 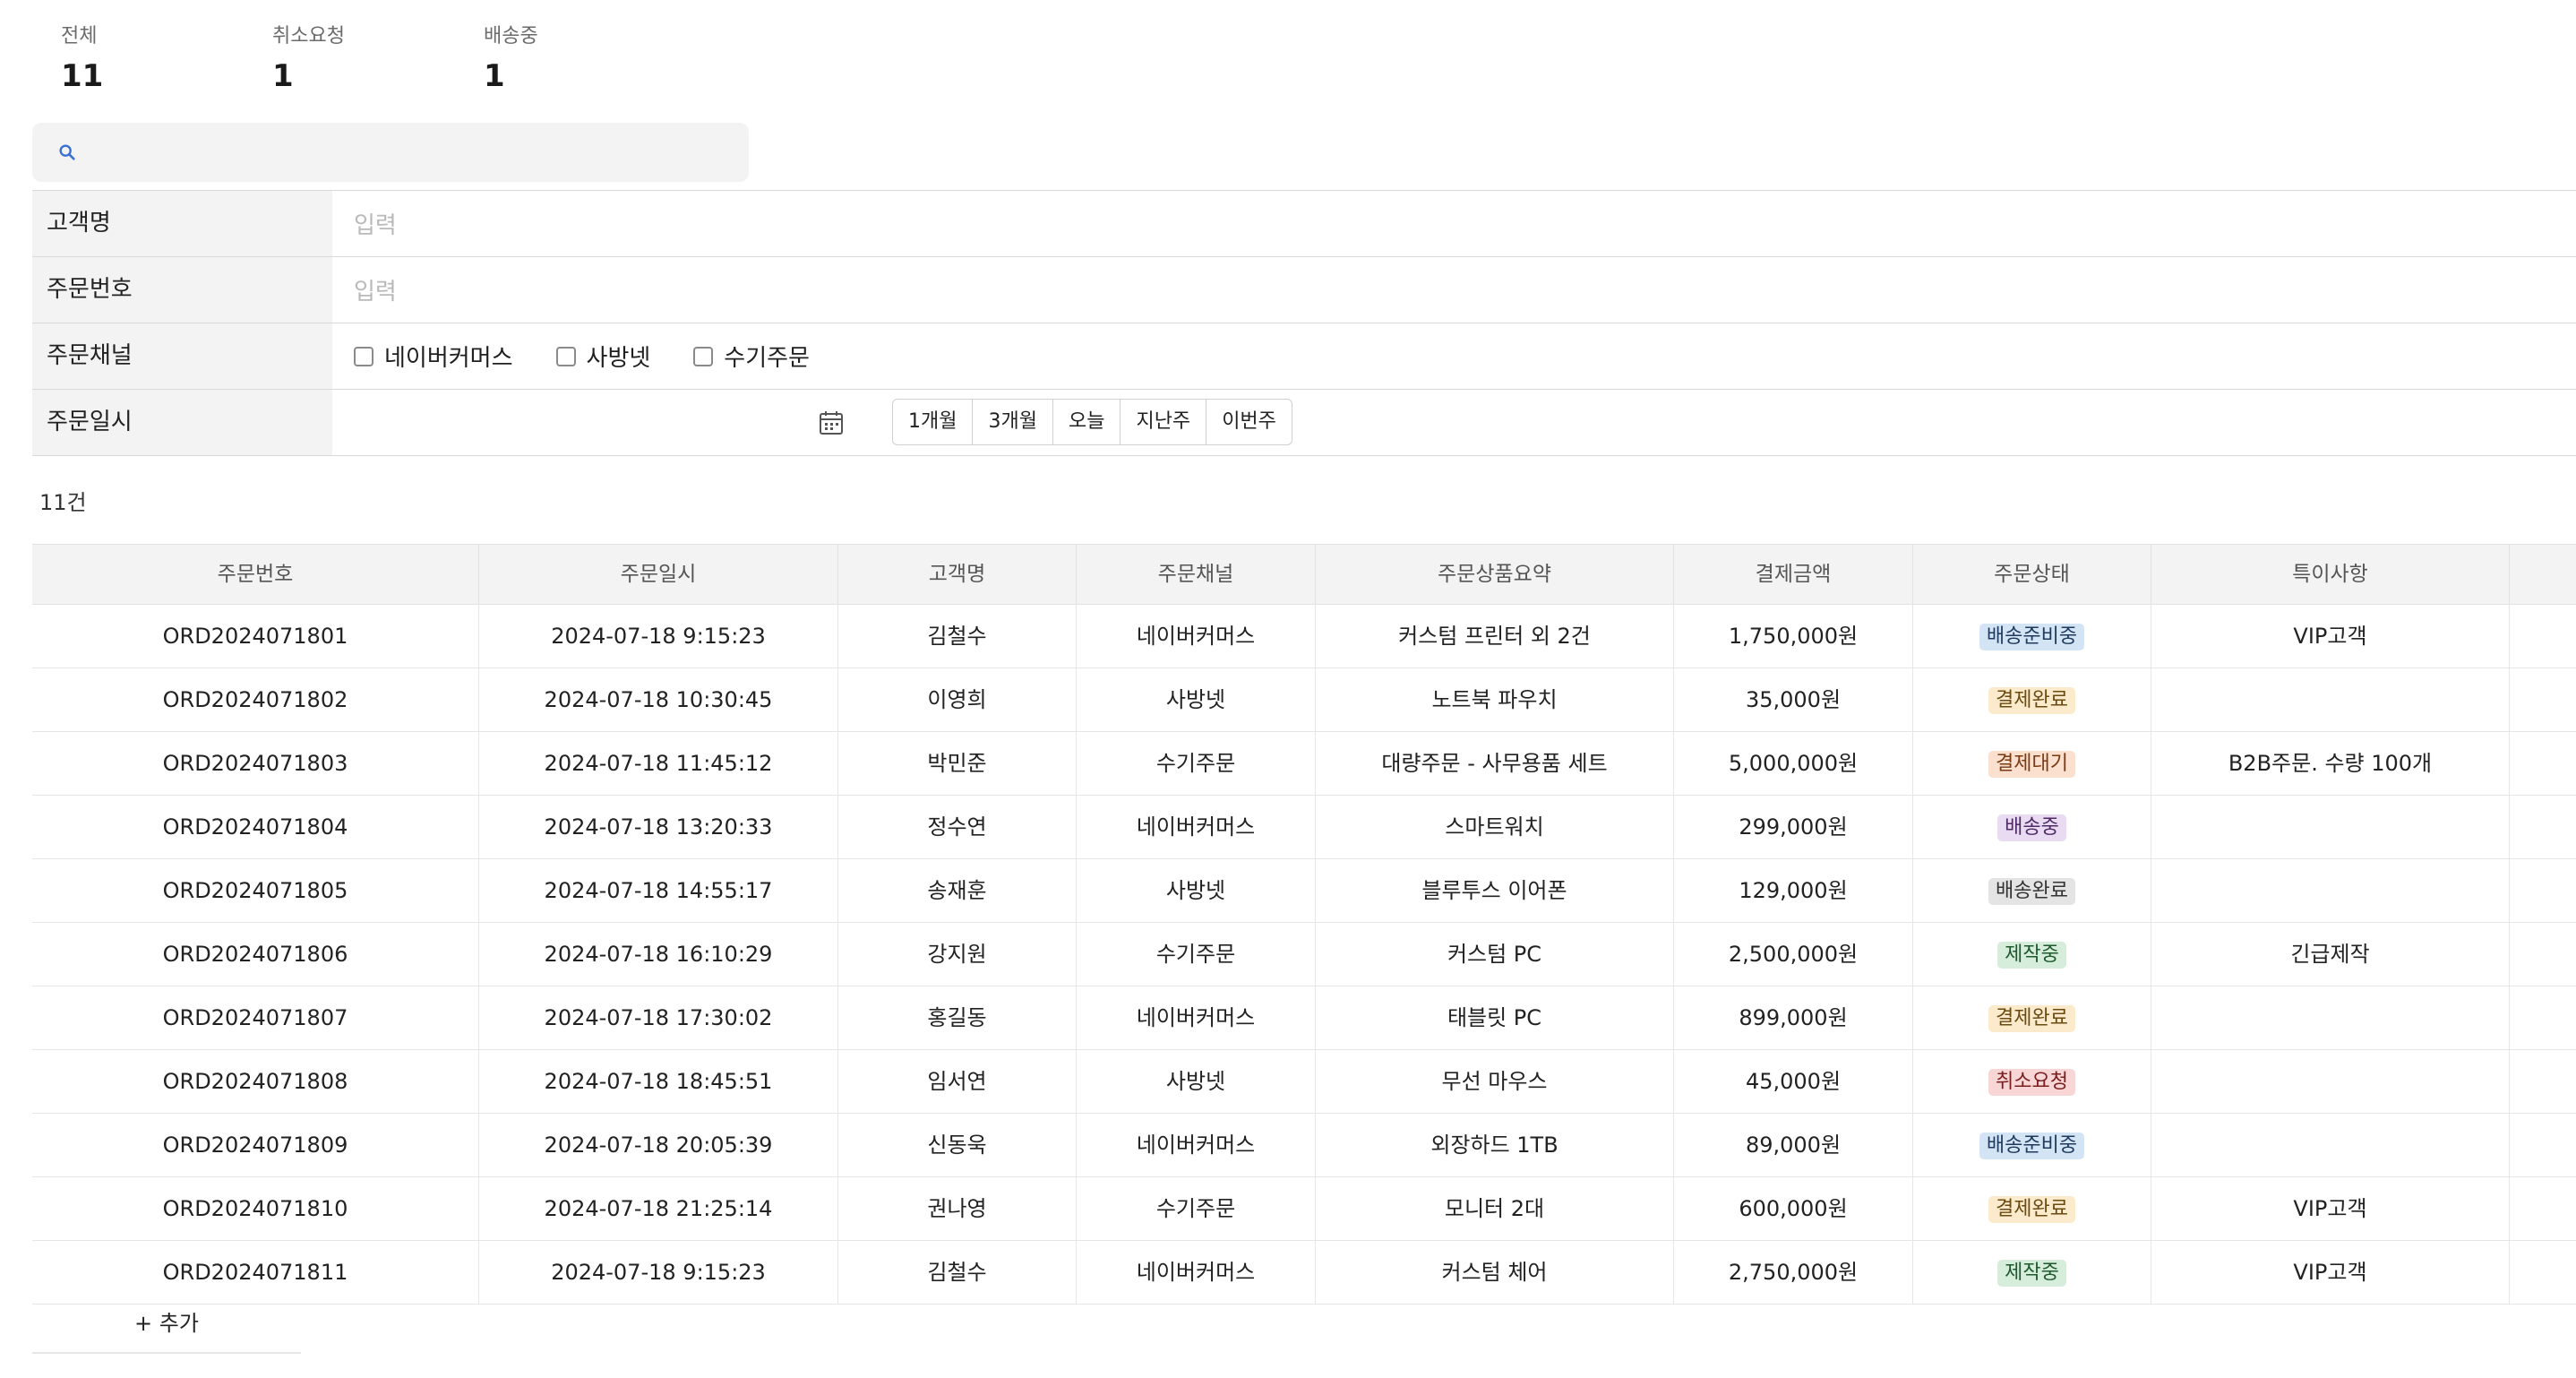 I want to click on stat-shipping: 배송중 1, so click(x=589, y=61).